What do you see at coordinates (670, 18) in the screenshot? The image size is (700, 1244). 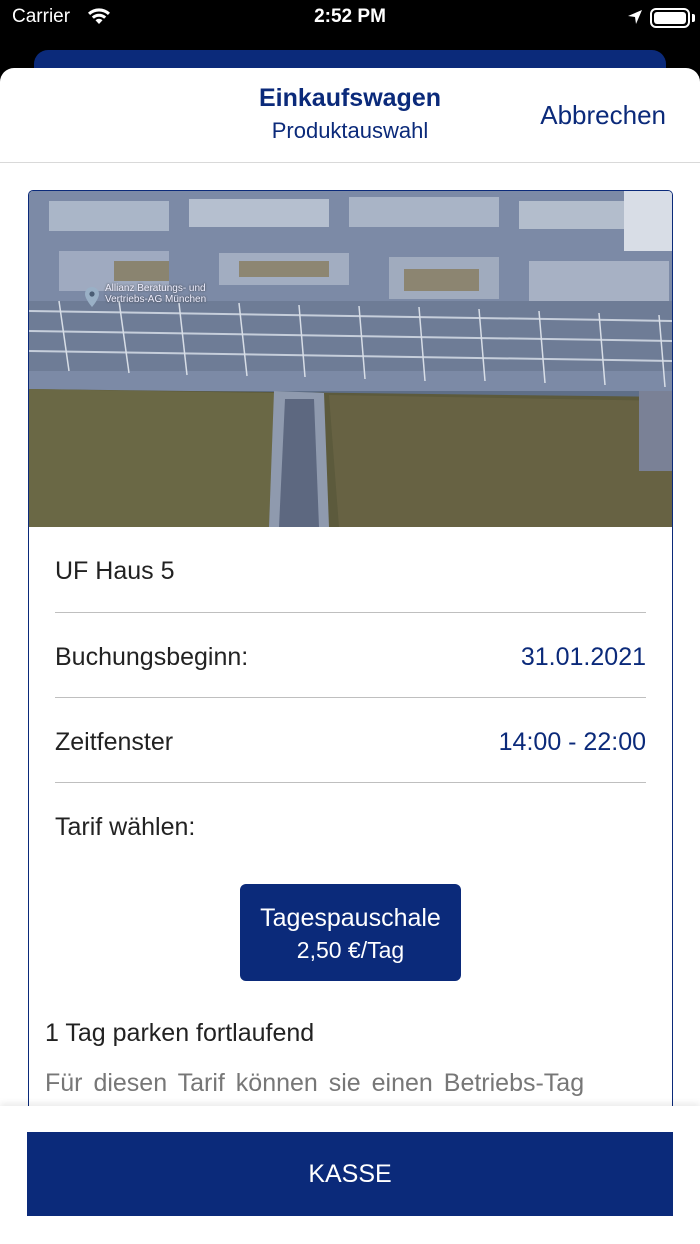 I see `battery-icon` at bounding box center [670, 18].